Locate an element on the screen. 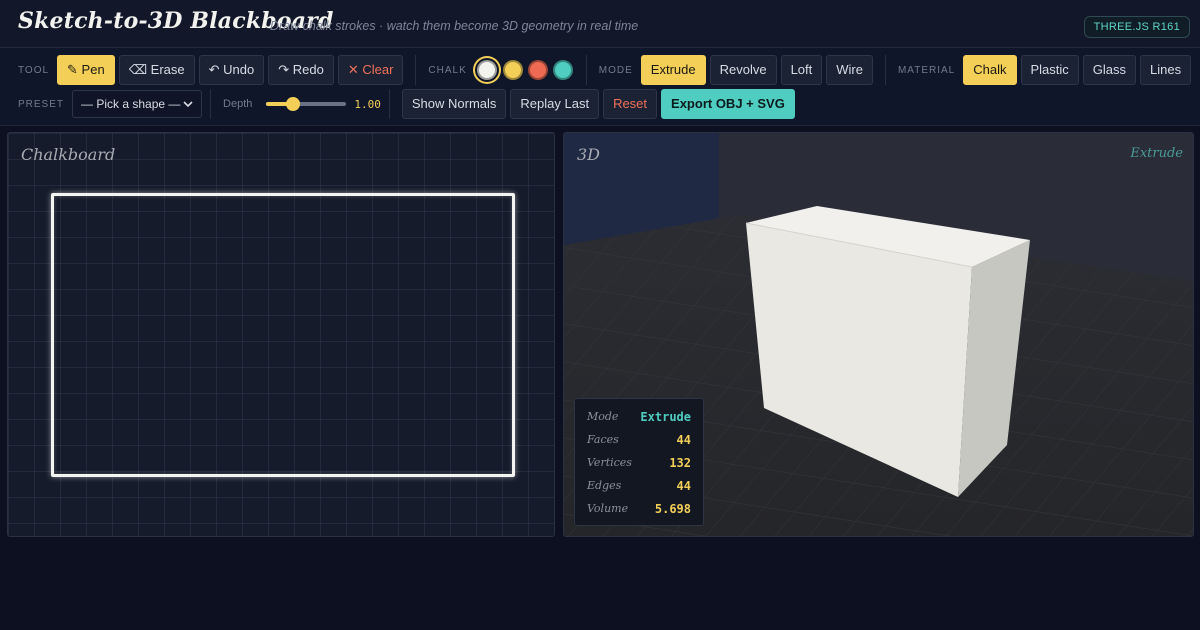 This screenshot has width=1200, height=630. clear-button: ✕ Clear is located at coordinates (370, 70).